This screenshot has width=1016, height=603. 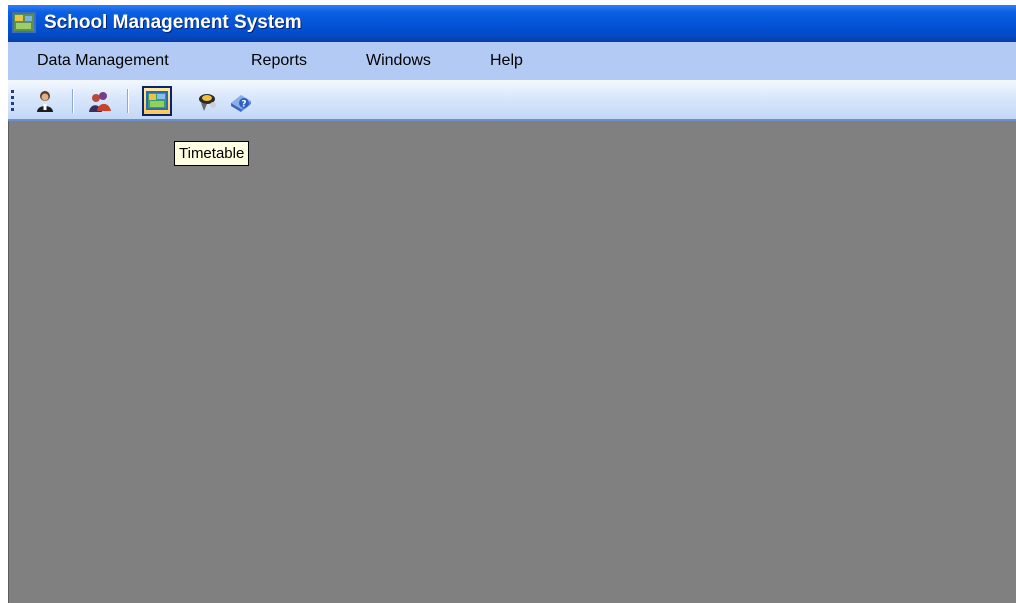 I want to click on menu-help: Help, so click(x=506, y=61).